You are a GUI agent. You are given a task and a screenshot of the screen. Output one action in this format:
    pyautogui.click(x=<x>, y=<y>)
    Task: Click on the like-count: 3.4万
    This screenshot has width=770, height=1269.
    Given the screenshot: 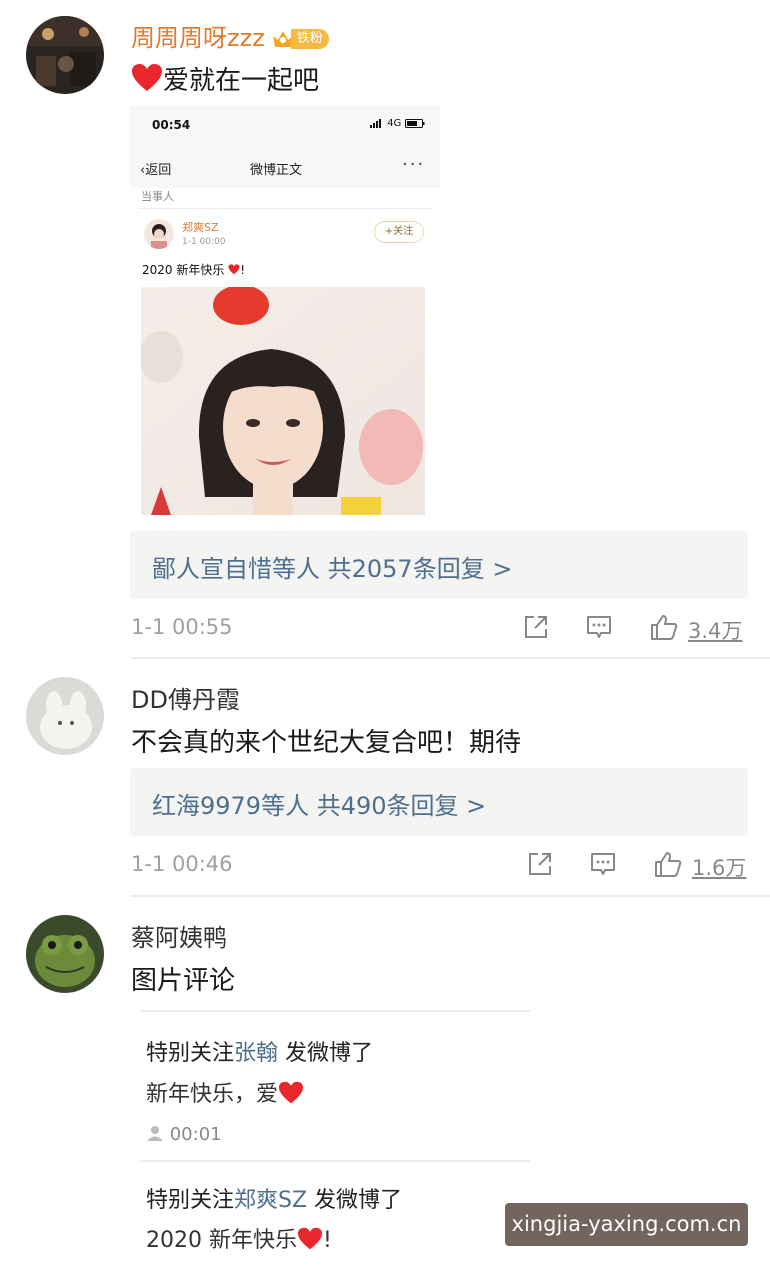 What is the action you would take?
    pyautogui.click(x=715, y=630)
    